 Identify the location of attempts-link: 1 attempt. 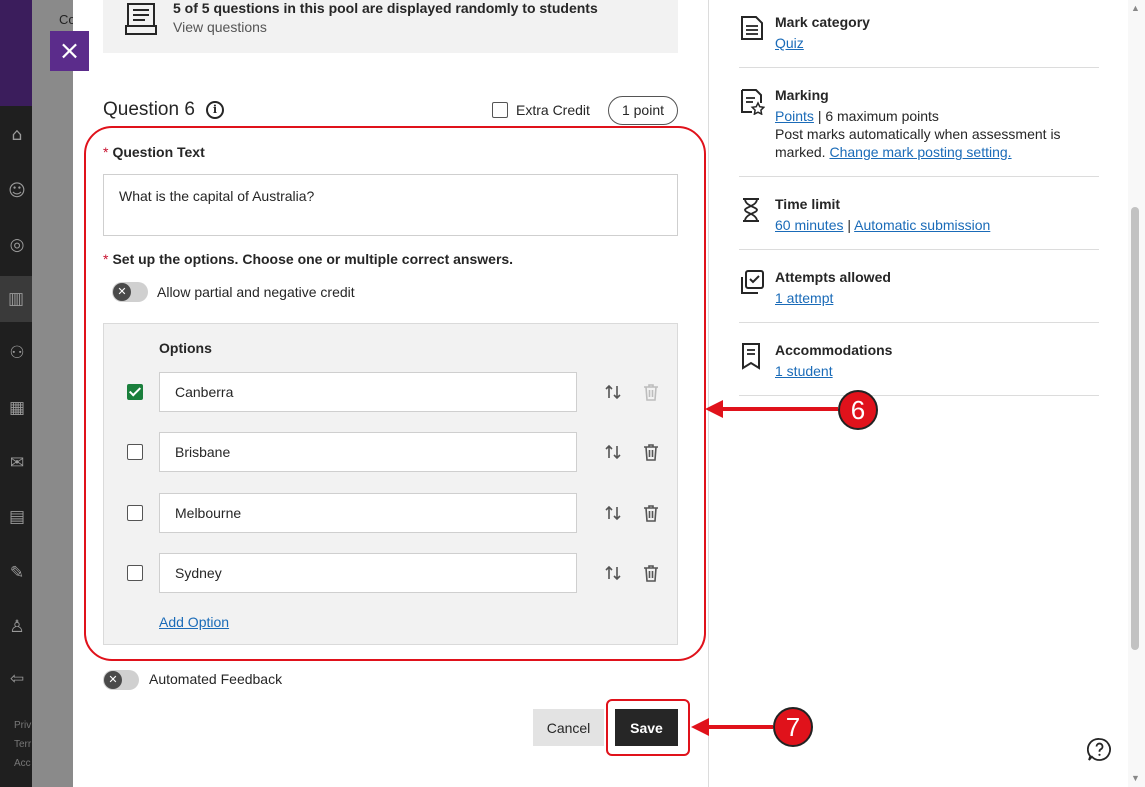
(804, 298).